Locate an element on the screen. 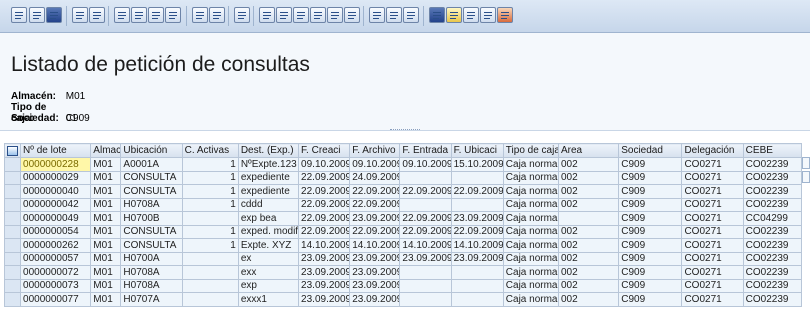 The image size is (810, 327). export-icon is located at coordinates (267, 15).